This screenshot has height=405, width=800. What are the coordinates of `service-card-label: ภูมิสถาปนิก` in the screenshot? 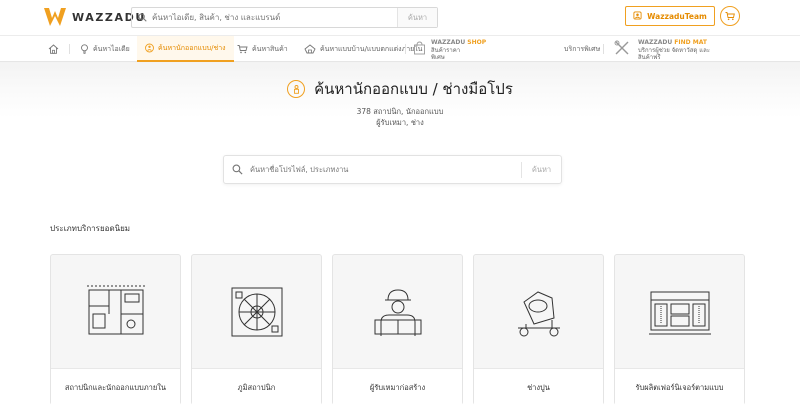 It's located at (256, 386).